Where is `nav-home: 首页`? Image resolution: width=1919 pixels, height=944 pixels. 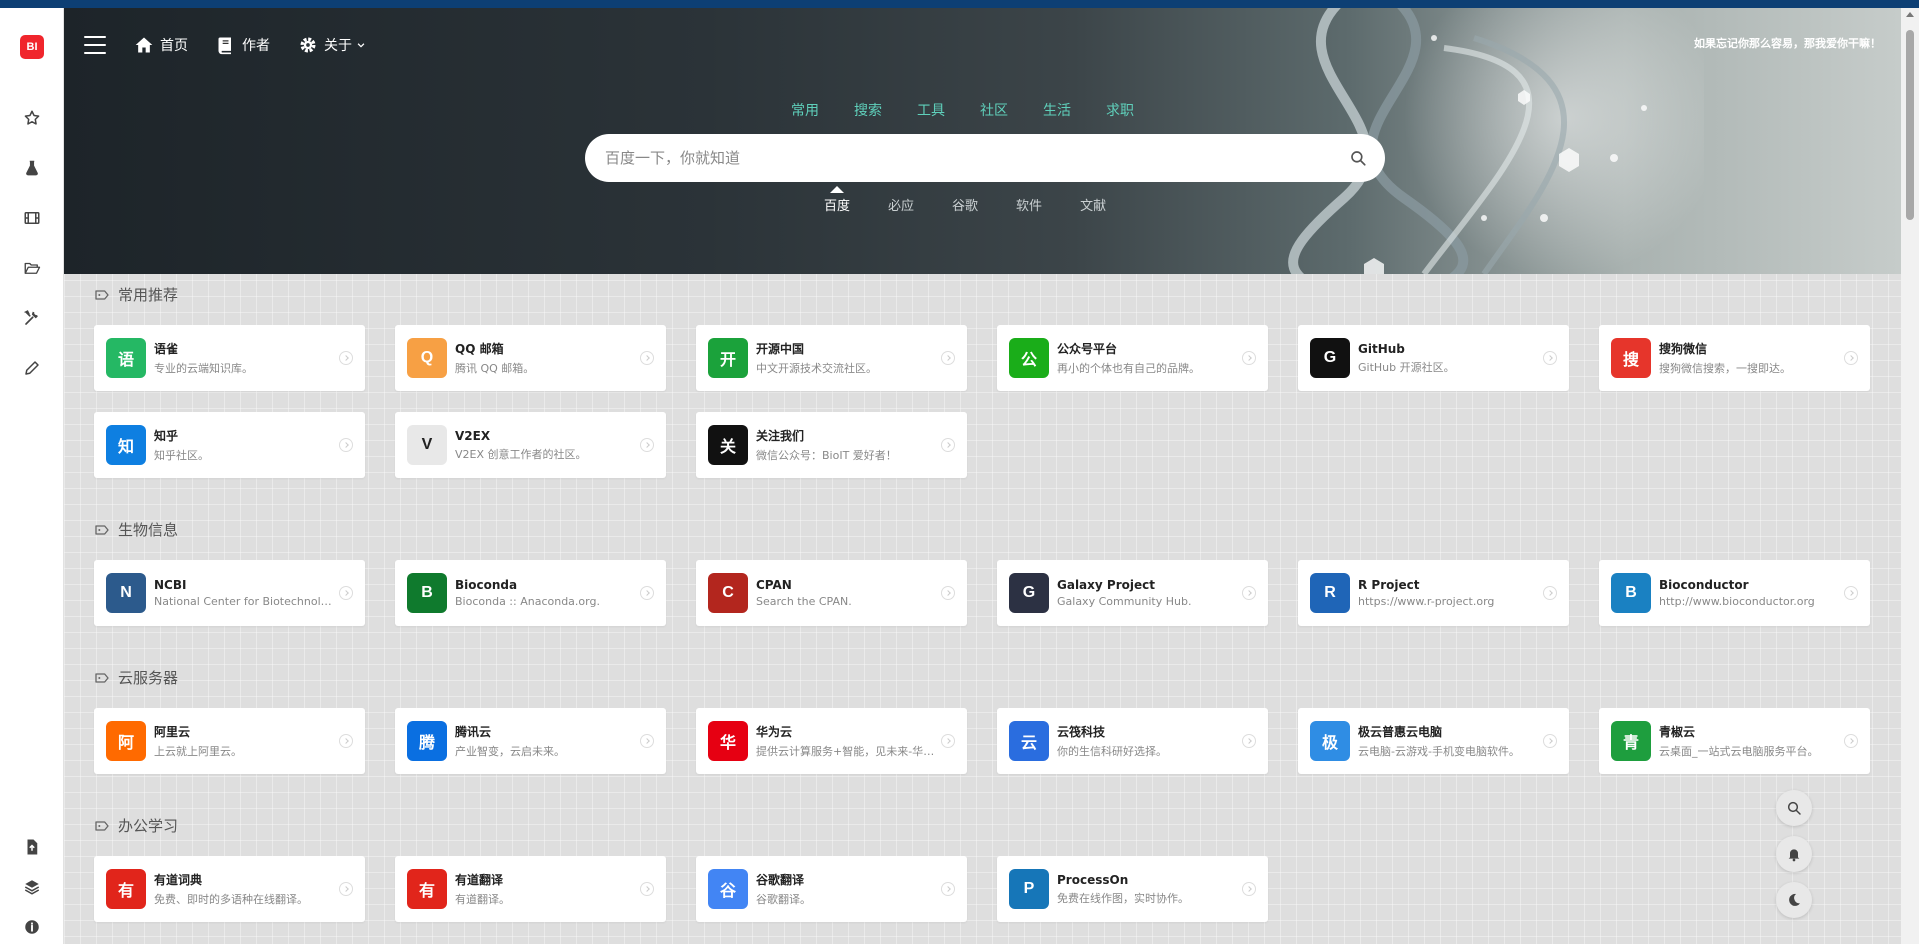
nav-home: 首页 is located at coordinates (161, 45).